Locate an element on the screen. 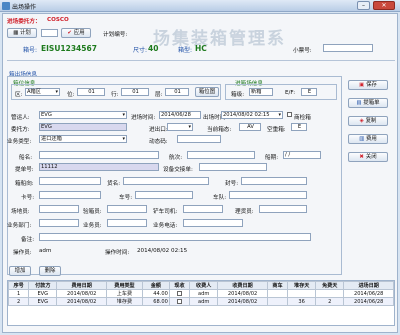 The image size is (400, 335). equipment-input is located at coordinates (233, 167).